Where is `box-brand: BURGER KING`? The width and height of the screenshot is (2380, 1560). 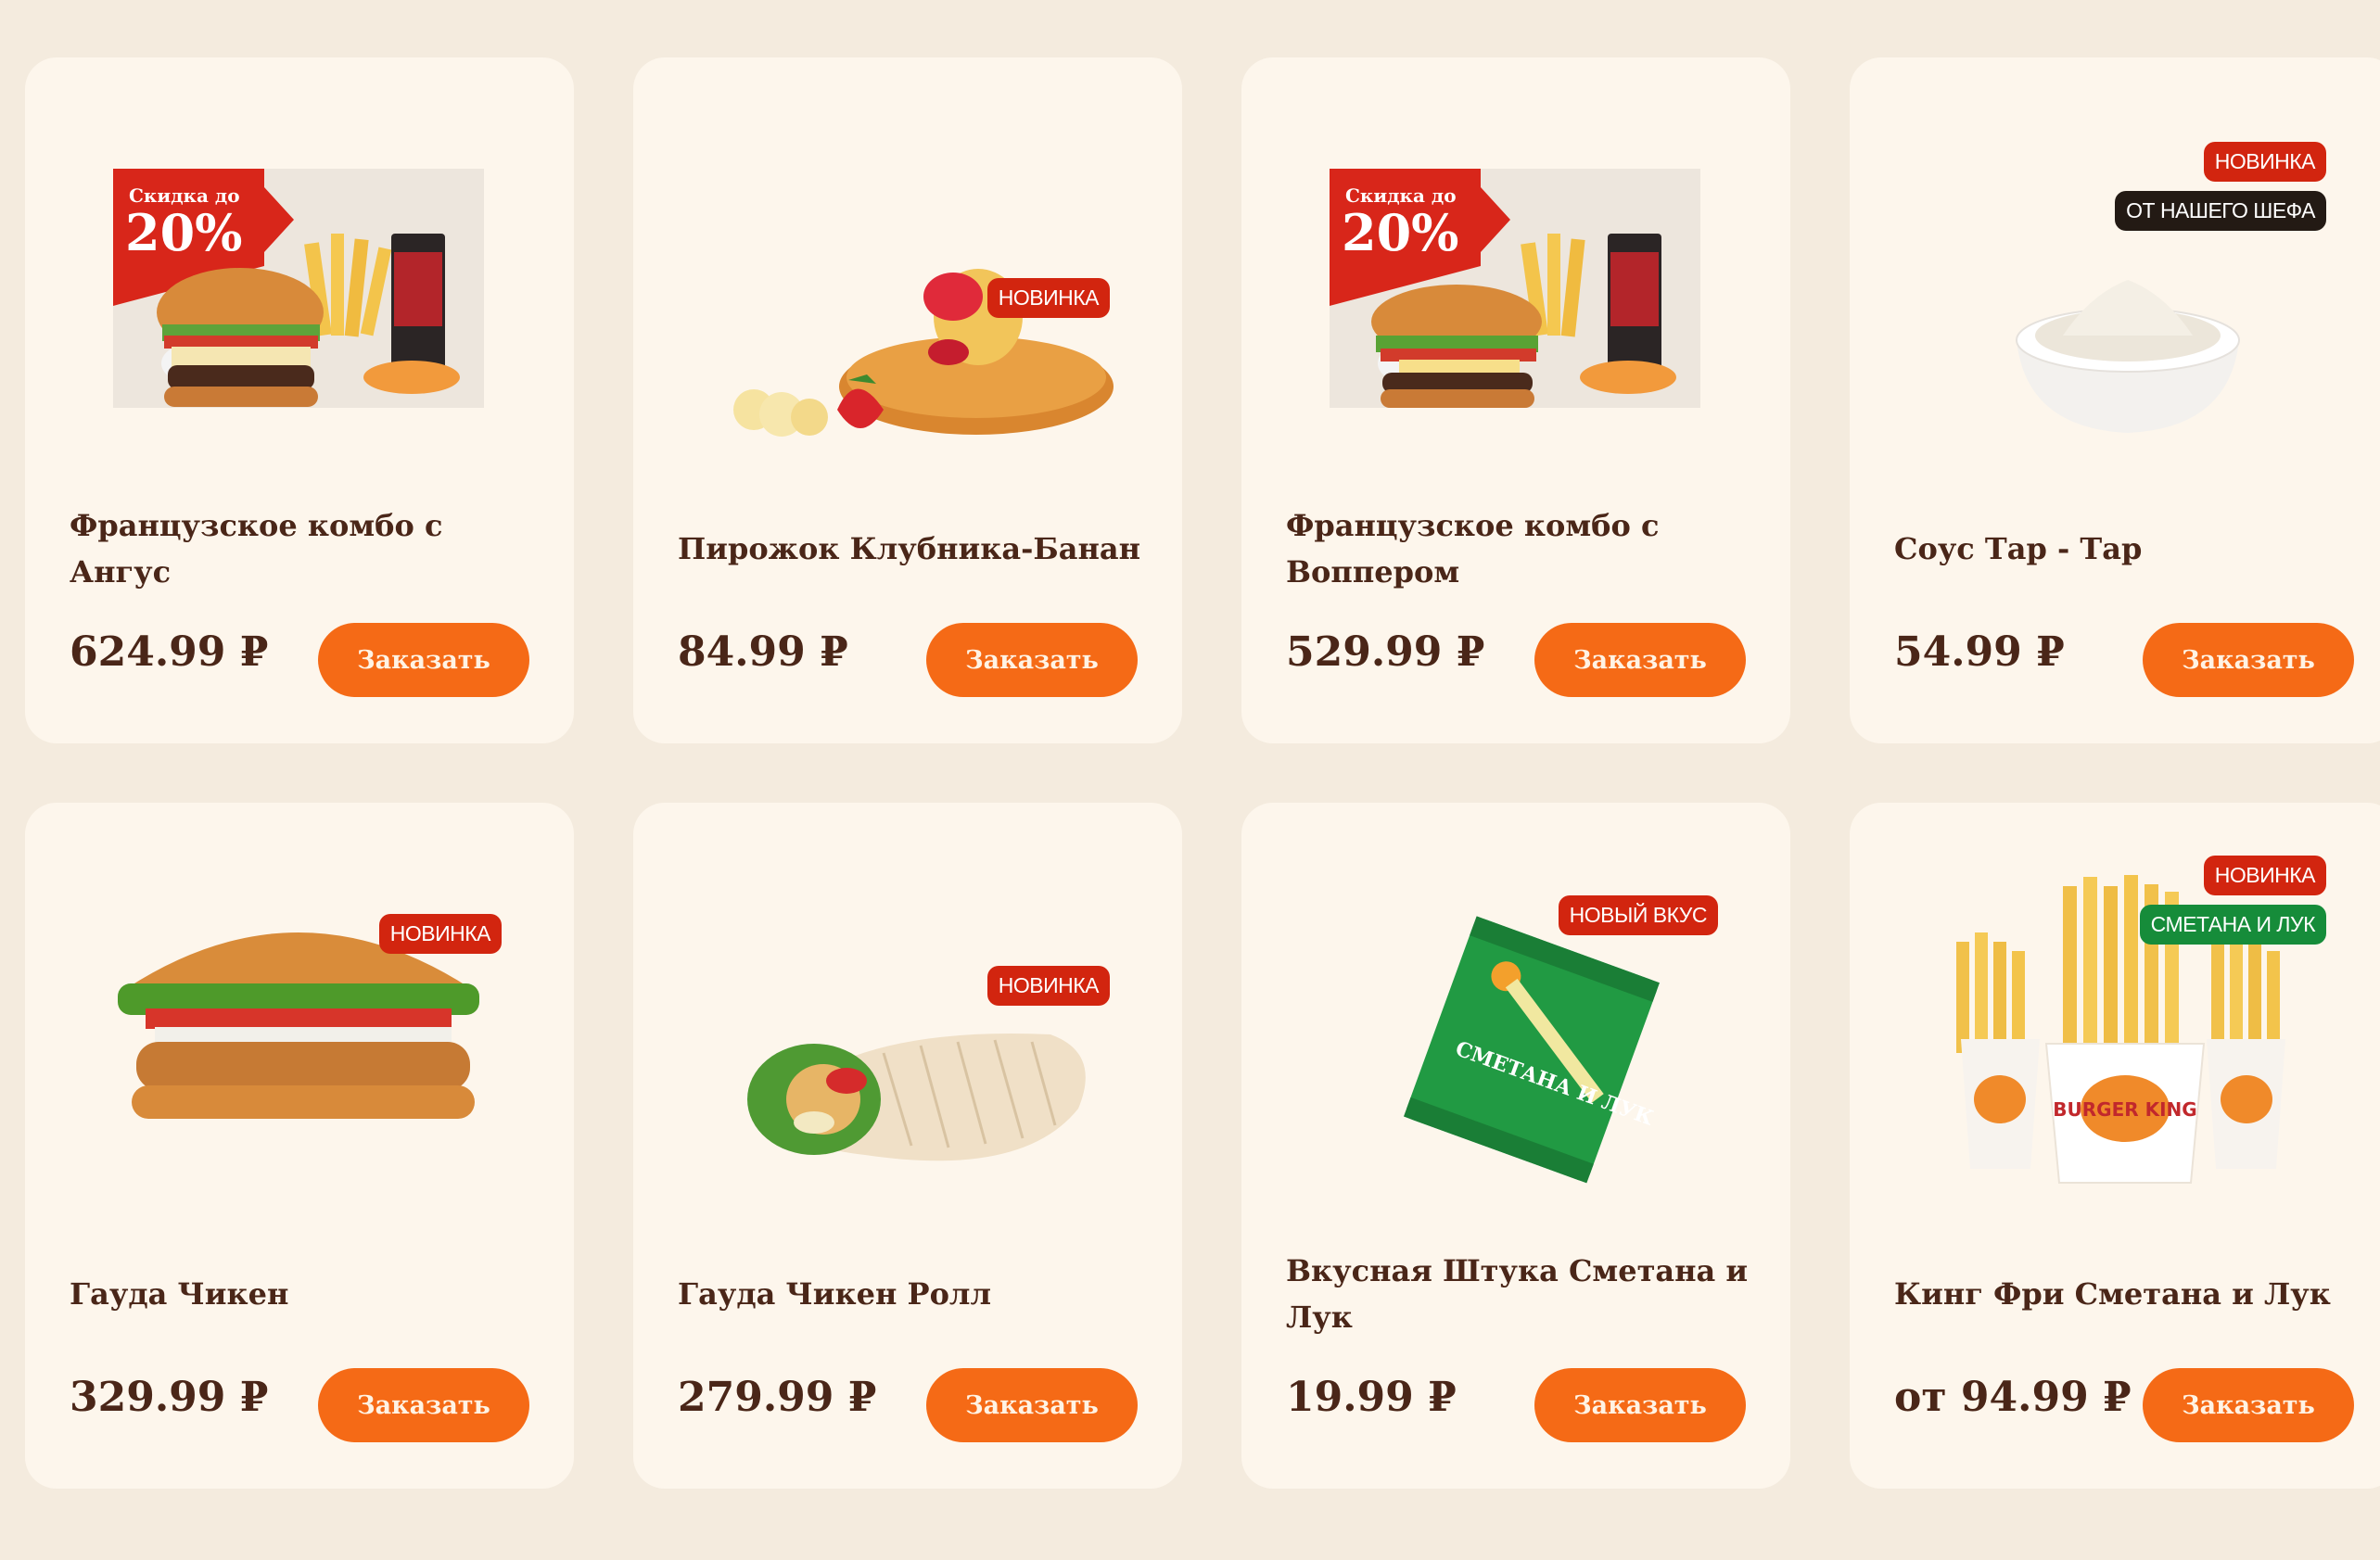 box-brand: BURGER KING is located at coordinates (2124, 1109).